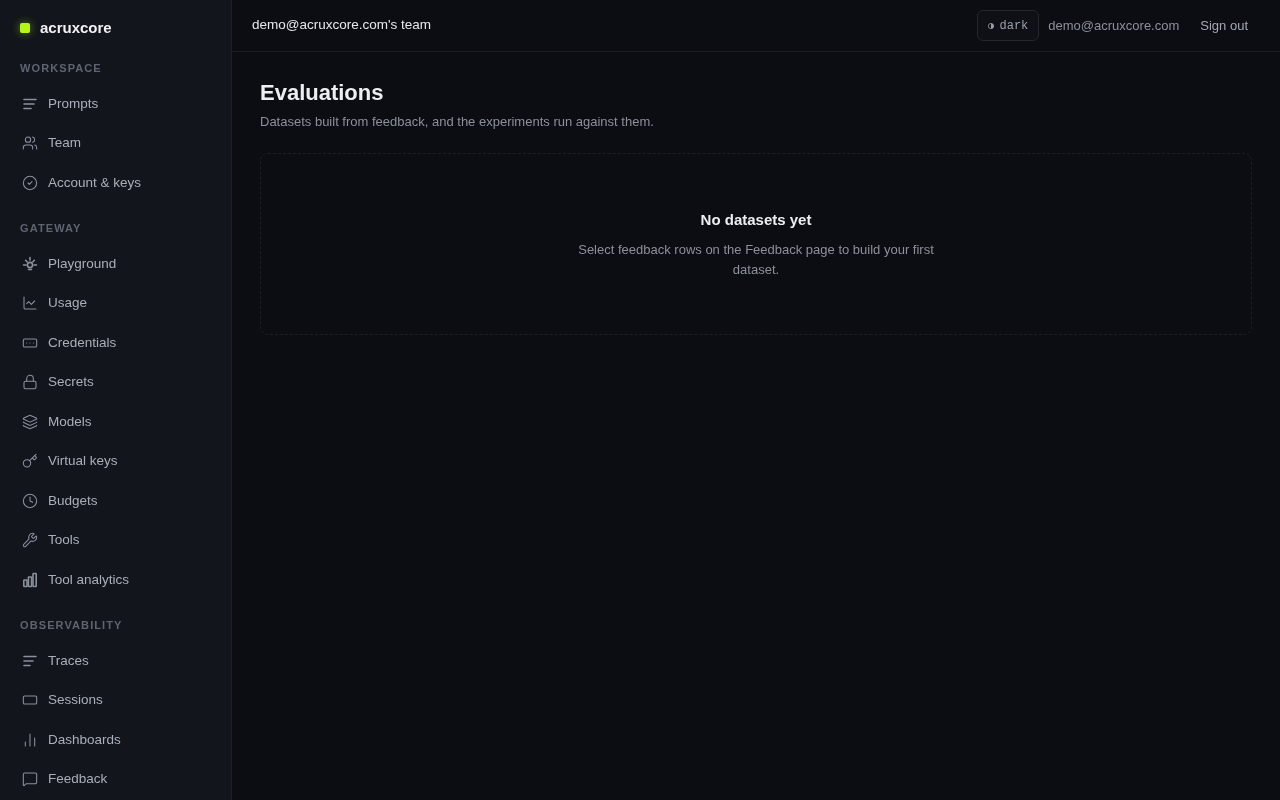 The height and width of the screenshot is (800, 1280). I want to click on line-chart-icon, so click(30, 303).